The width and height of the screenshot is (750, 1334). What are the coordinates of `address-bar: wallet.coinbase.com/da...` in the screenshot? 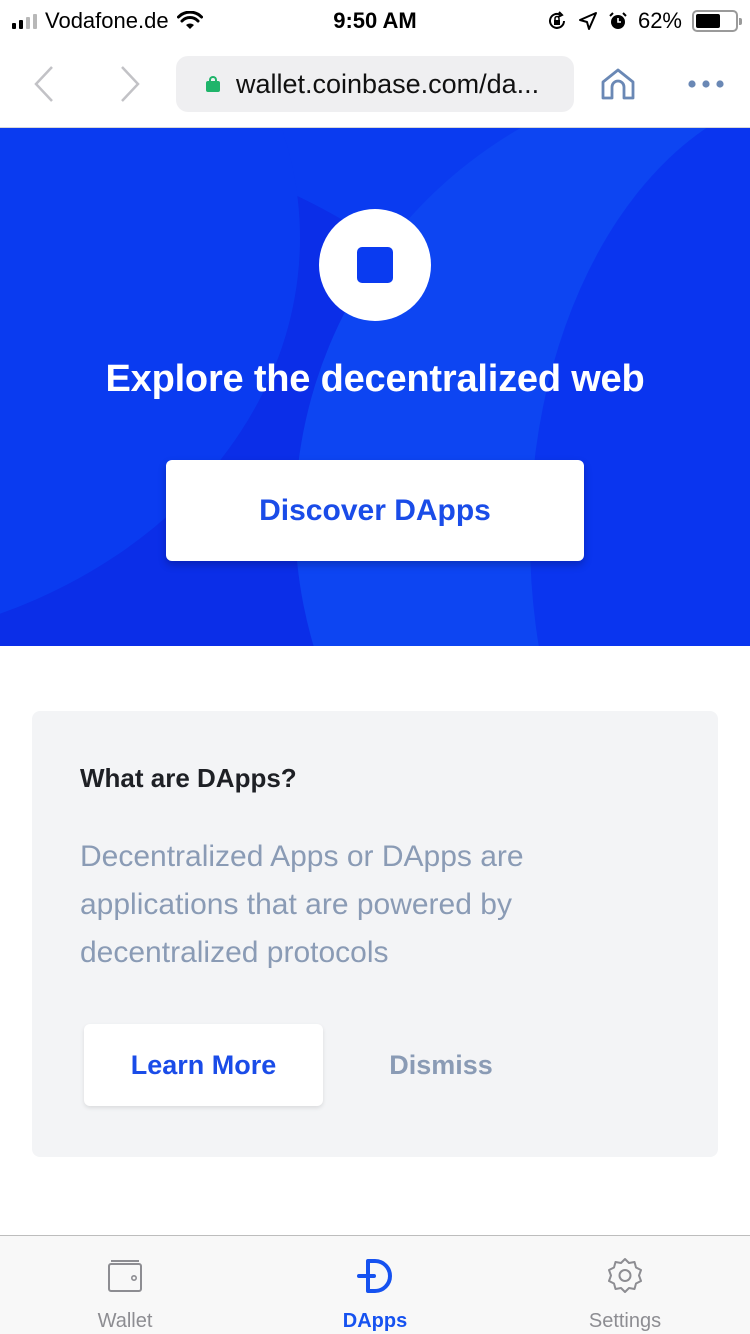 It's located at (375, 84).